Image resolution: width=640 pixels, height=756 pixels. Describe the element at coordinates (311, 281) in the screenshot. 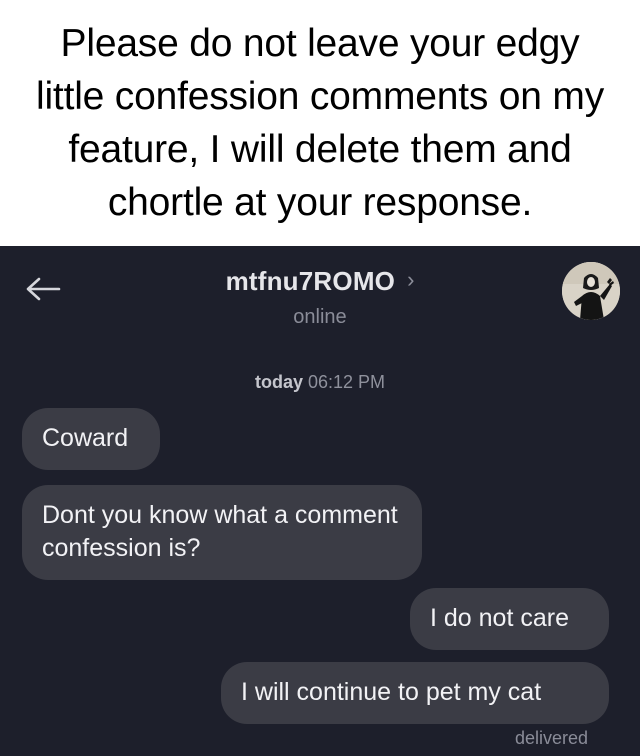

I see `contact-name: mtfnu7ROMO` at that location.